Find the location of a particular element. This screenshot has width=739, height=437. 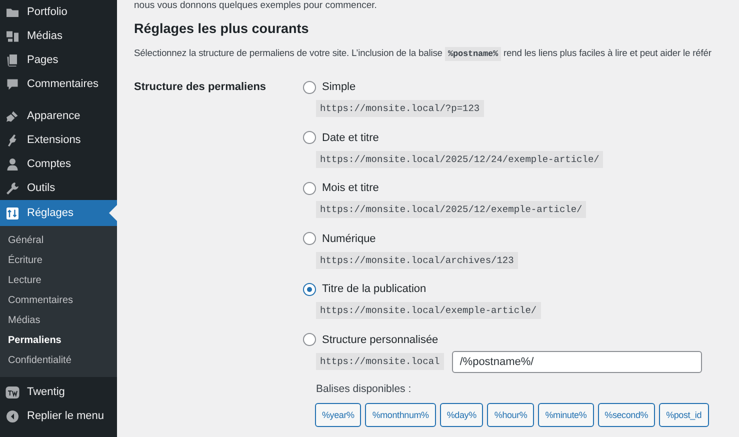

menu-item: Portfolio is located at coordinates (58, 12).